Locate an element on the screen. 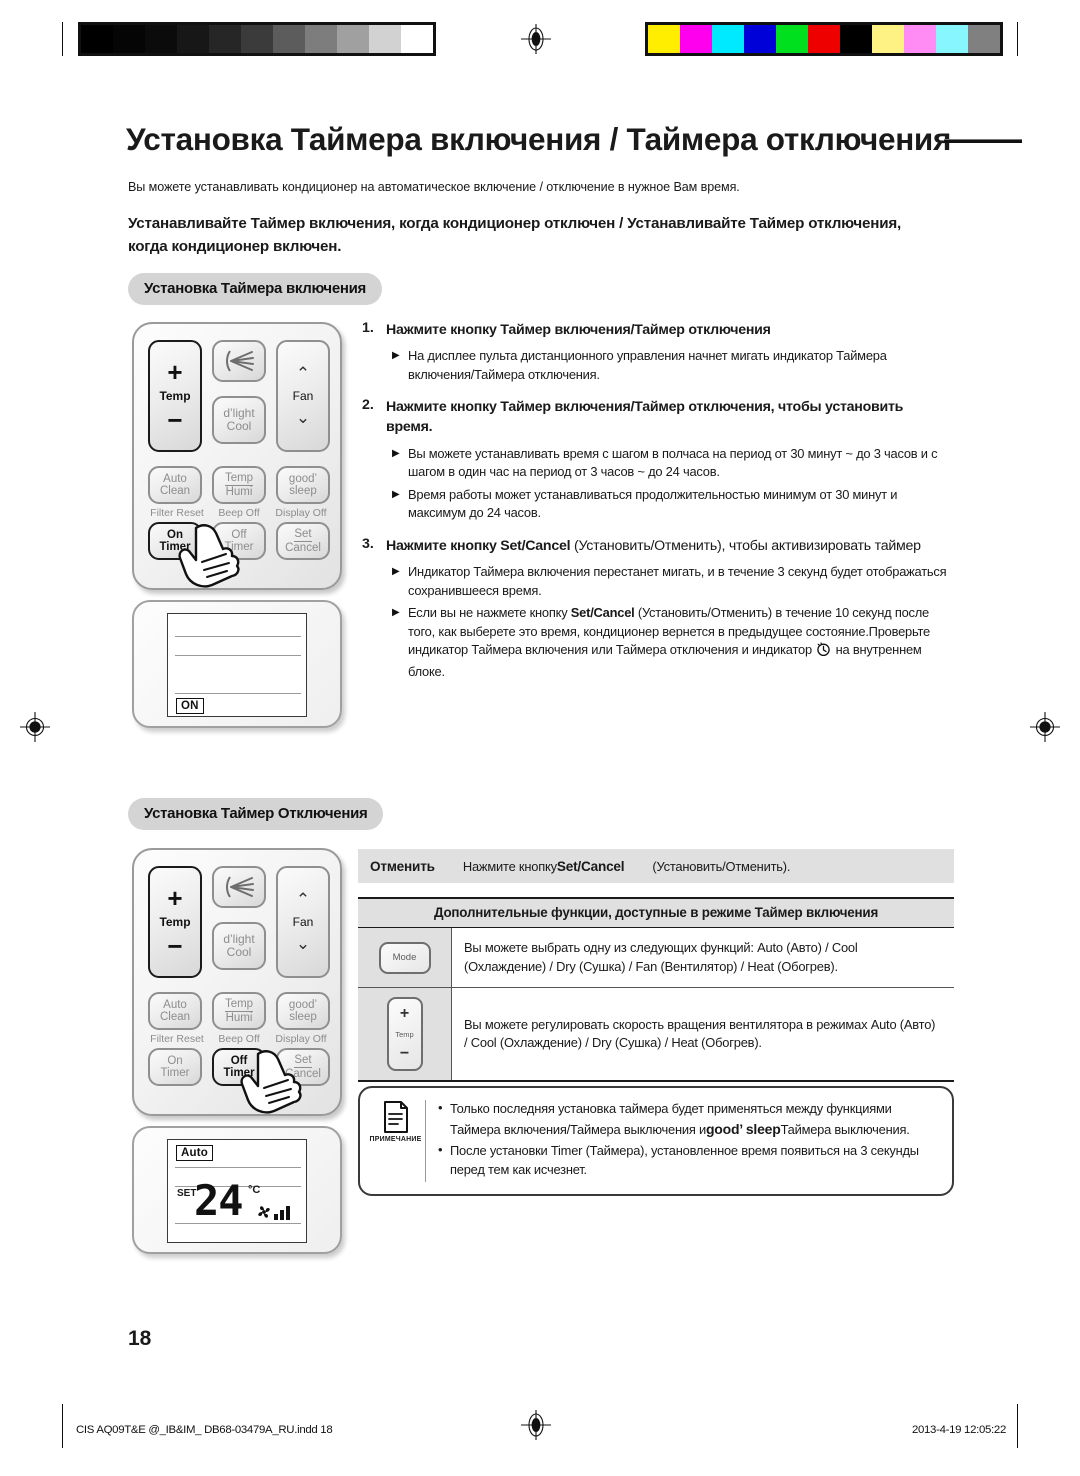 The height and width of the screenshot is (1476, 1080). mode-button-icon: Mode is located at coordinates (404, 957).